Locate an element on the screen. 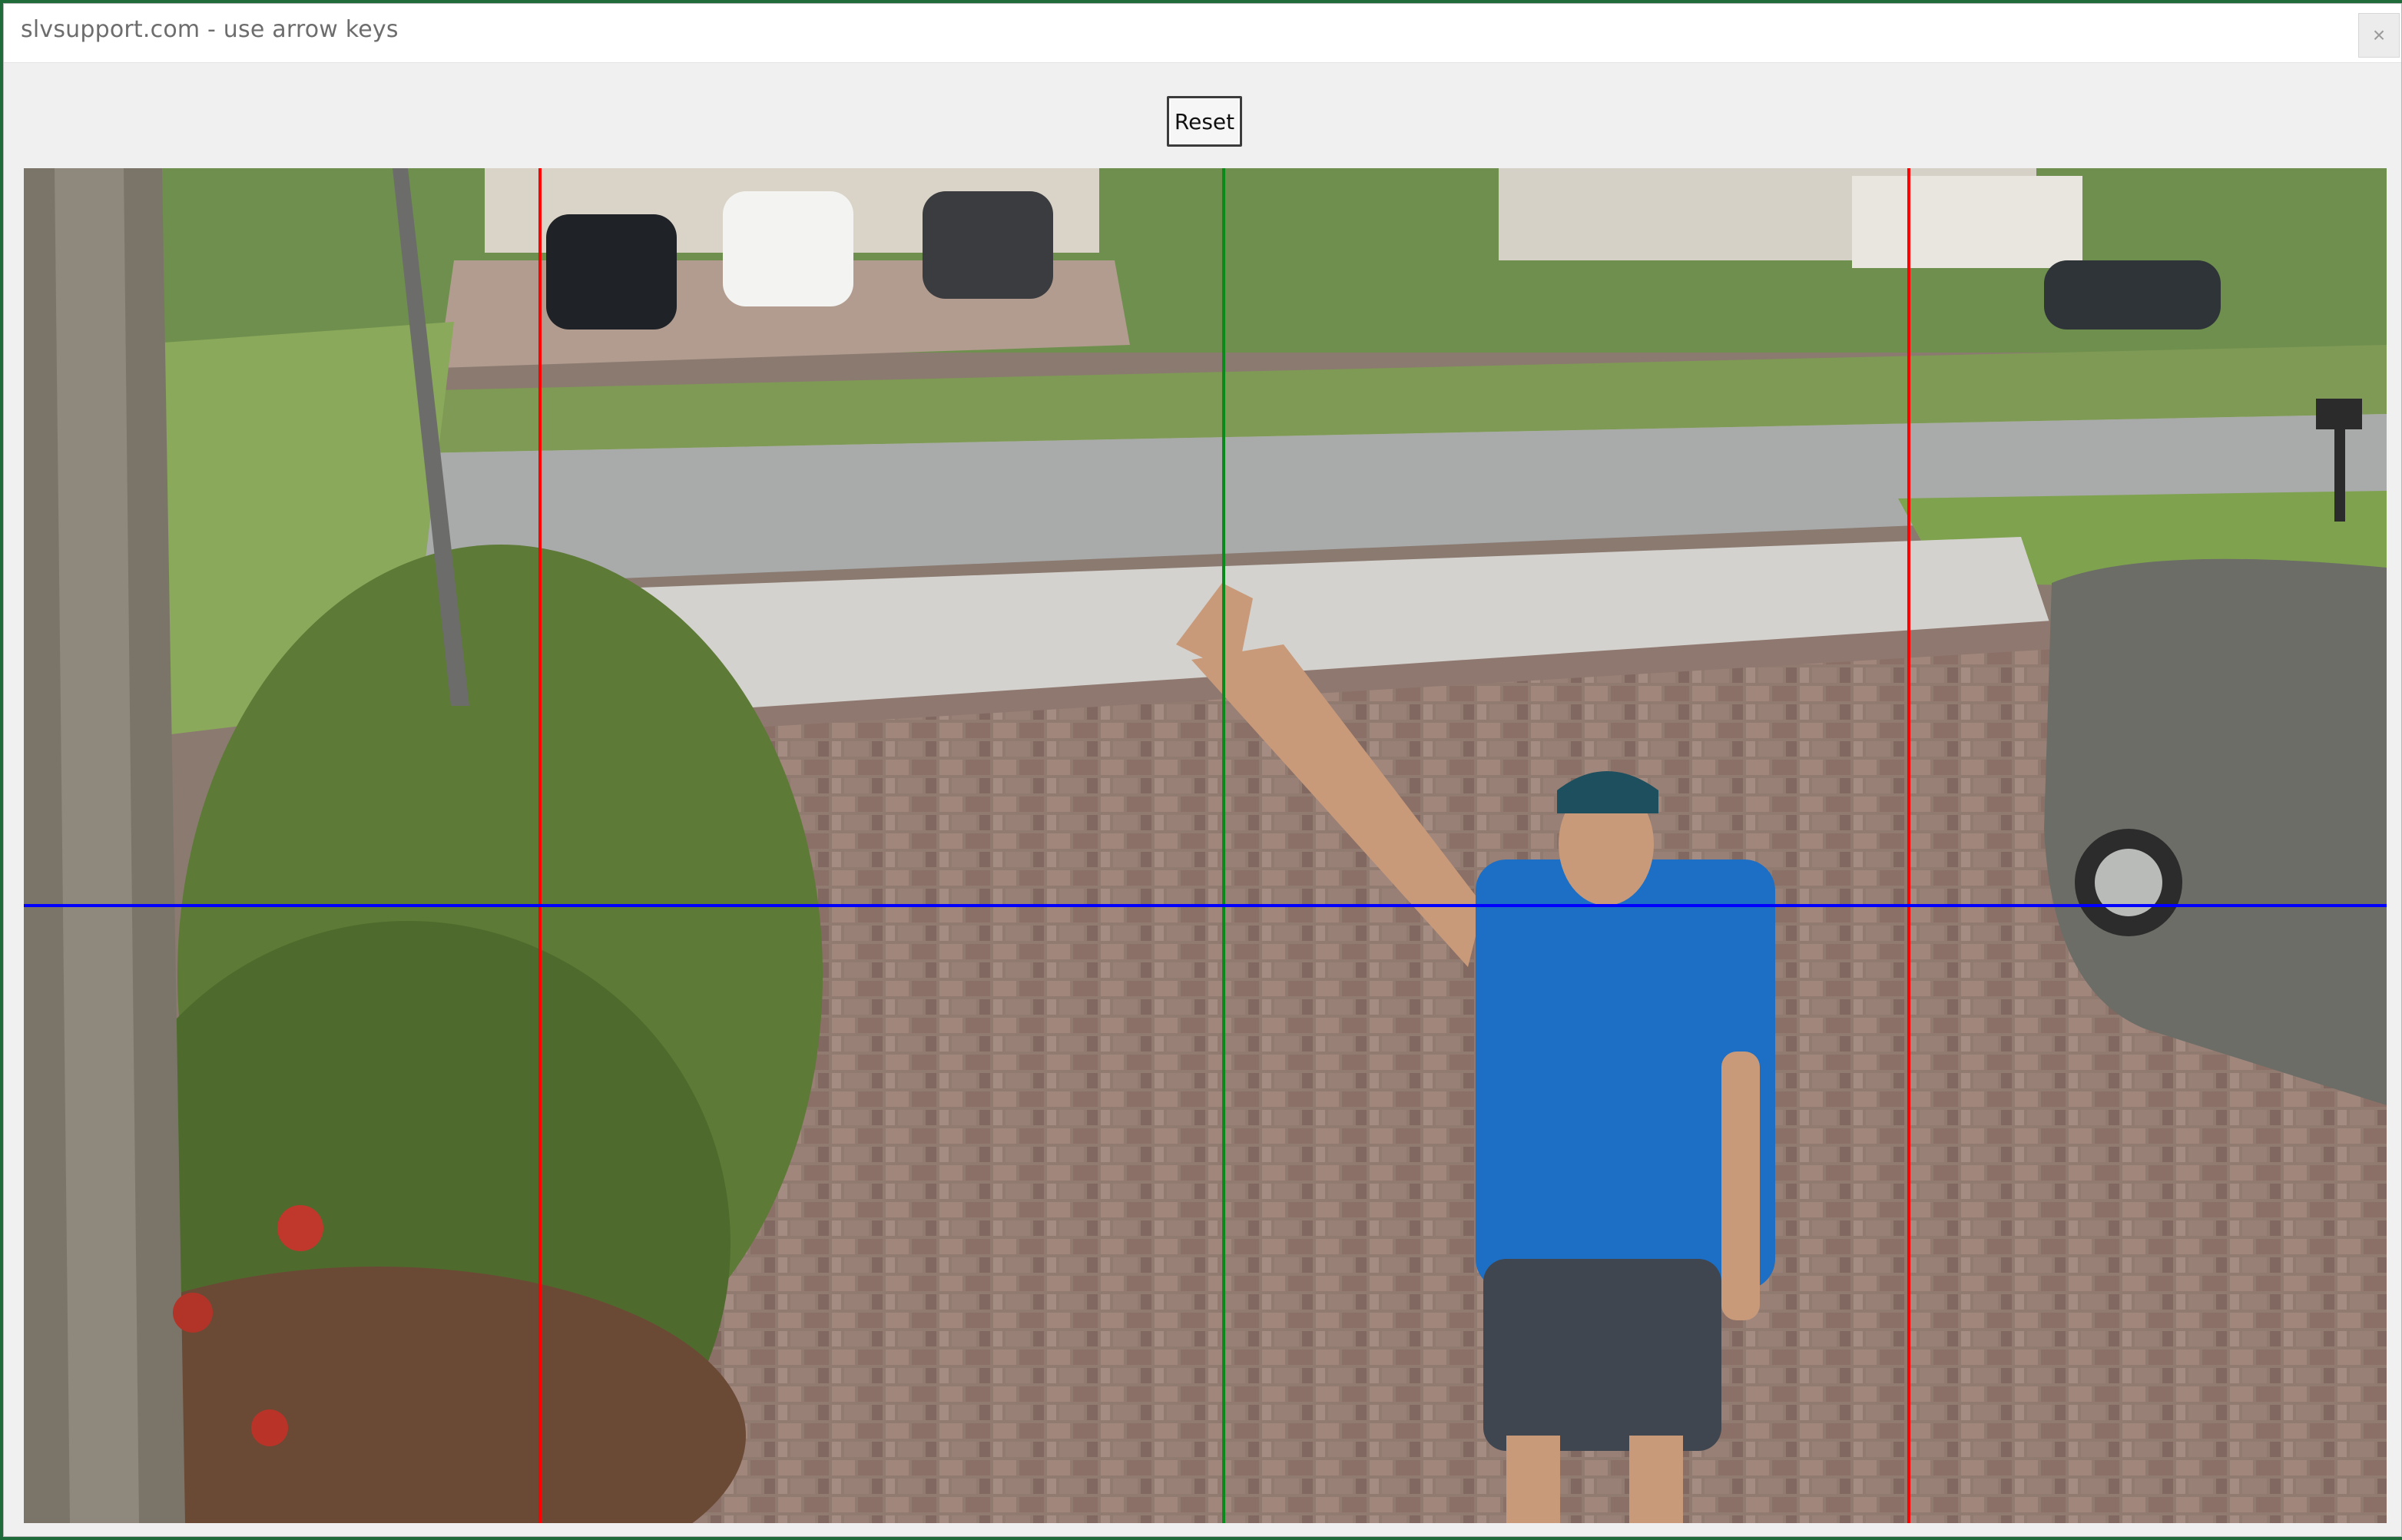 Image resolution: width=2402 pixels, height=1540 pixels. parked-car-black is located at coordinates (611, 272).